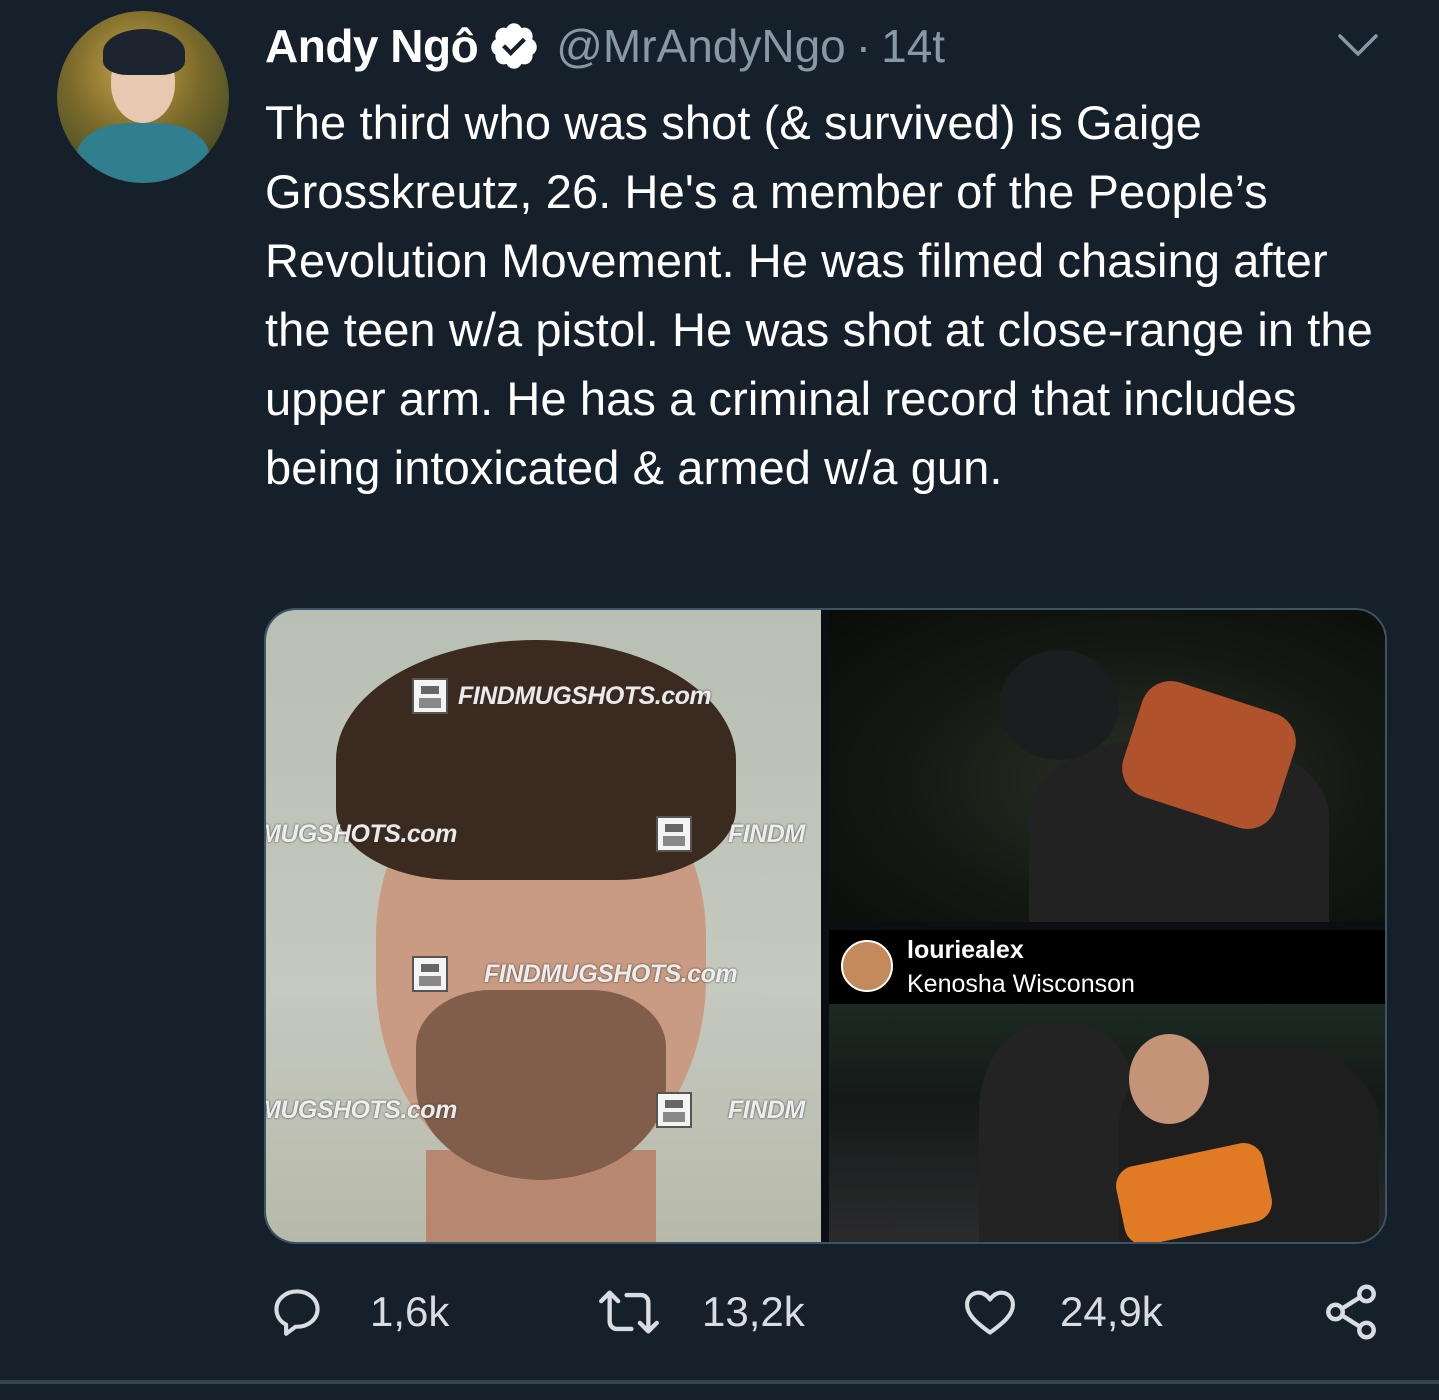 The image size is (1439, 1400). What do you see at coordinates (144, 52) in the screenshot?
I see `avatar-hair` at bounding box center [144, 52].